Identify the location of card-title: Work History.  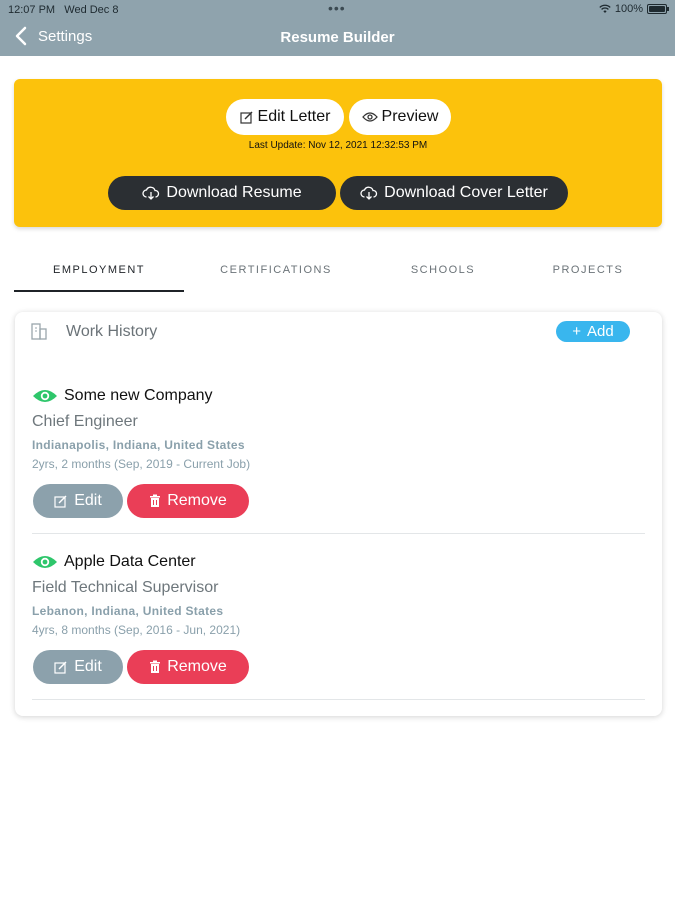
(112, 331).